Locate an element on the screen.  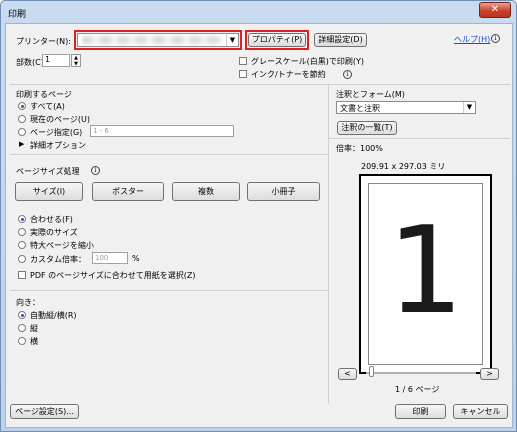
paper-size-label: 209.91 x 297.03 ミリ is located at coordinates (403, 166).